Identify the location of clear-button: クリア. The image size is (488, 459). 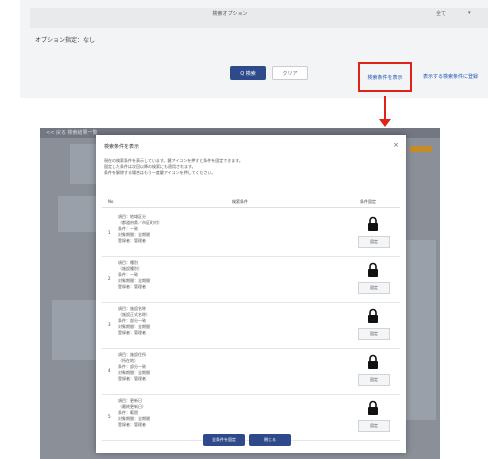
(290, 73).